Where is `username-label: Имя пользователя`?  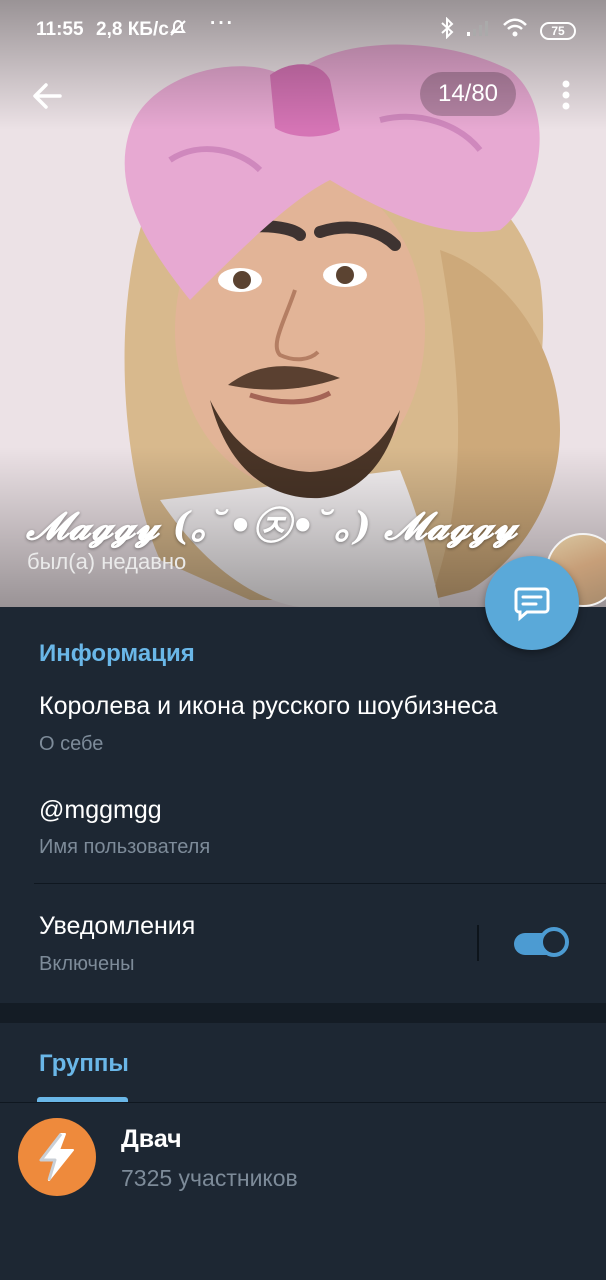 username-label: Имя пользователя is located at coordinates (125, 847).